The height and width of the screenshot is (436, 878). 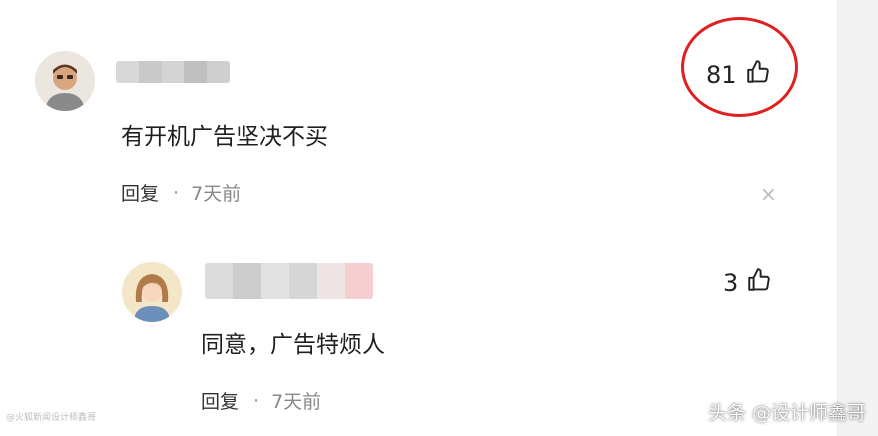 I want to click on watermark-right: 头条 @设计师鑫哥, so click(x=786, y=413).